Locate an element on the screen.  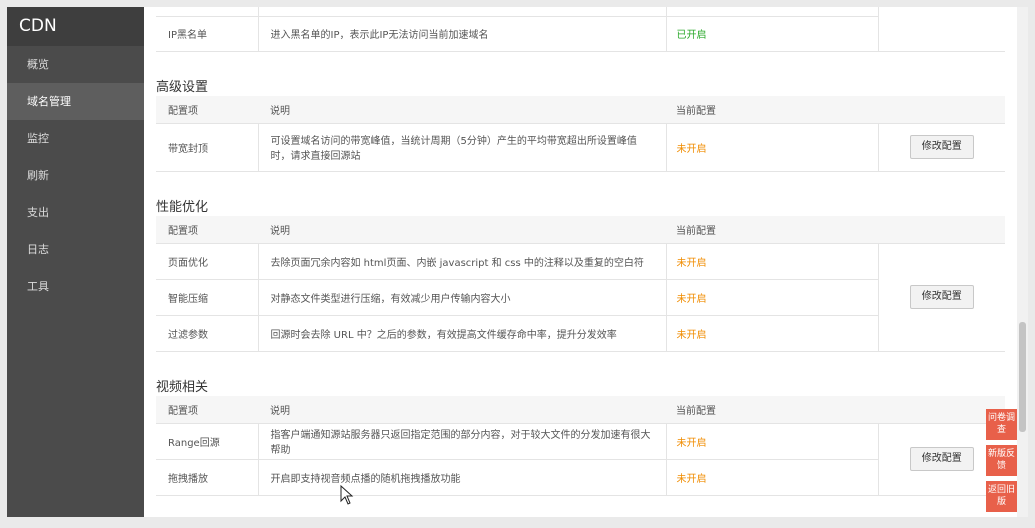
table-row: 智能压缩 对静态文件类型进行压缩，有效减少用户传输内容大小 未开启 is located at coordinates (580, 297).